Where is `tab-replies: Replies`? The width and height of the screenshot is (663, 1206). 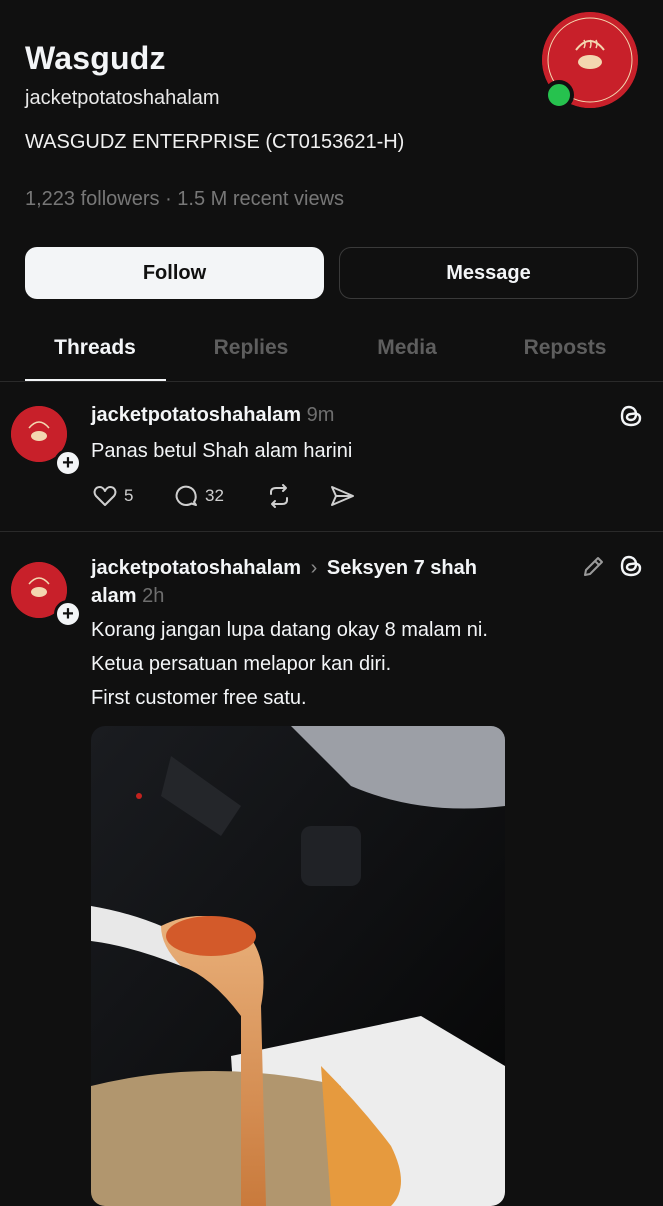 tab-replies: Replies is located at coordinates (251, 348).